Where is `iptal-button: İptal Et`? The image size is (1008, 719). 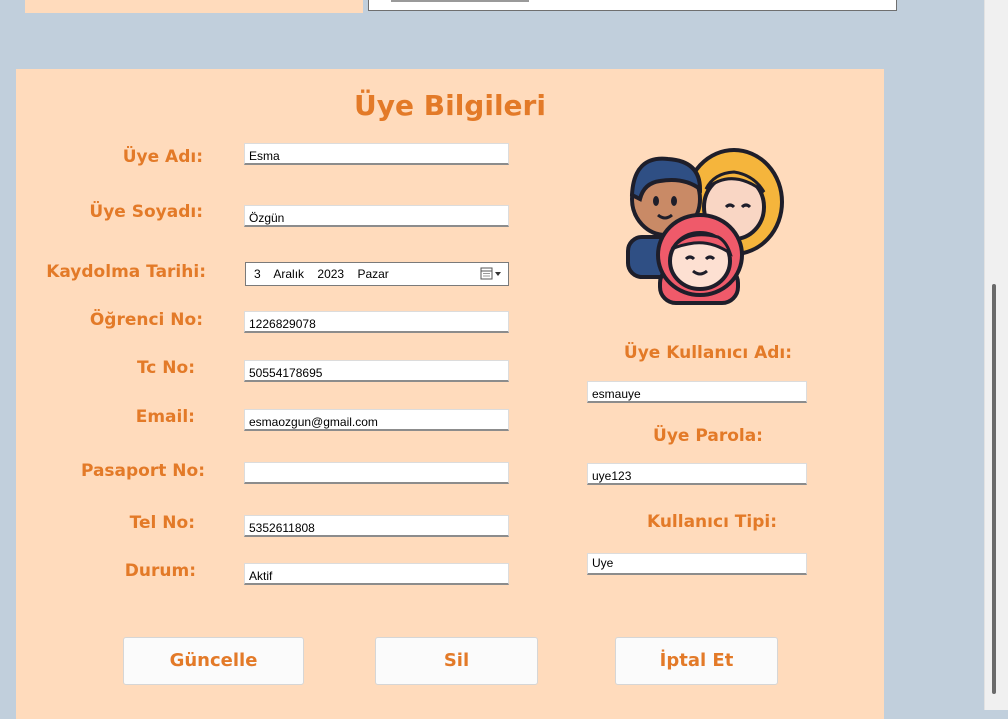 iptal-button: İptal Et is located at coordinates (696, 661).